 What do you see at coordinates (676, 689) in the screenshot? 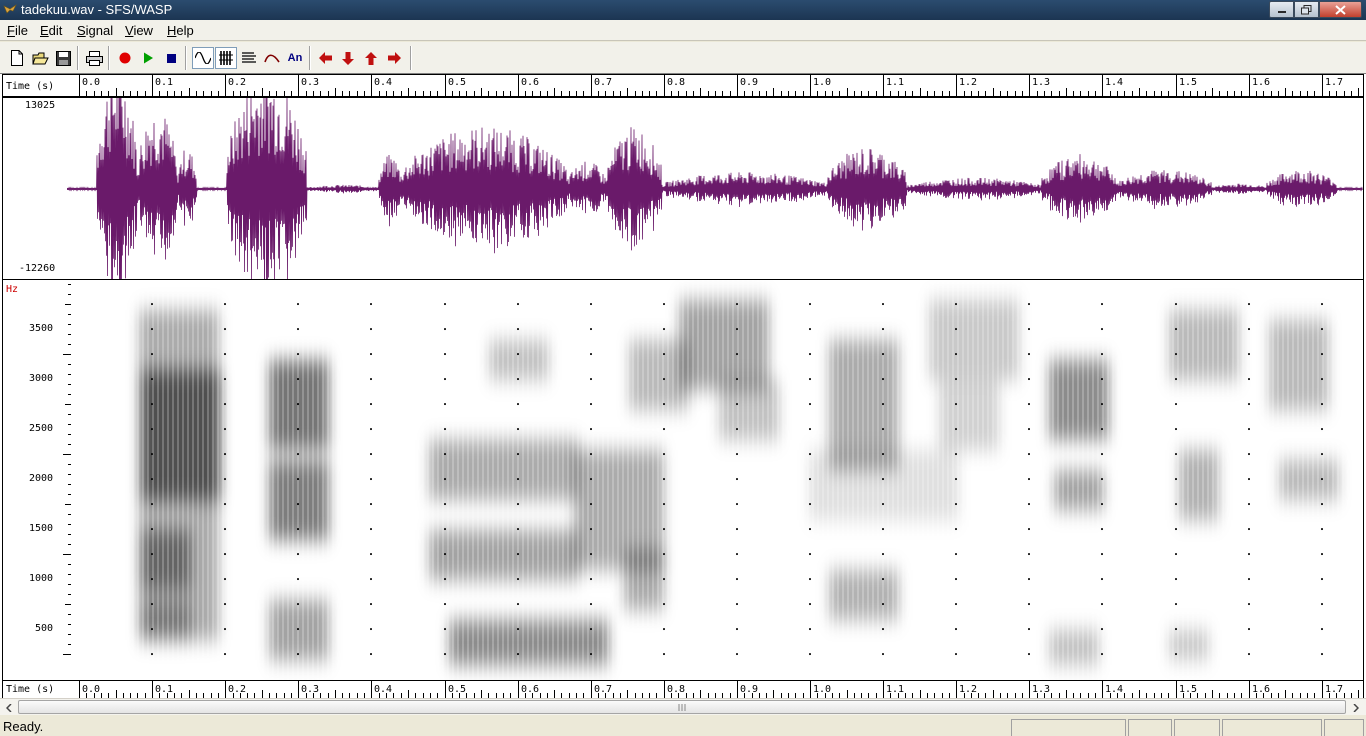
I see `time-tick-label: 0.8` at bounding box center [676, 689].